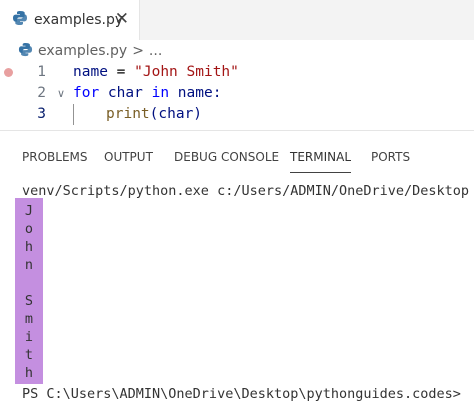 Image resolution: width=474 pixels, height=405 pixels. I want to click on code-line-2: 2 ∨ for char in name:, so click(237, 93).